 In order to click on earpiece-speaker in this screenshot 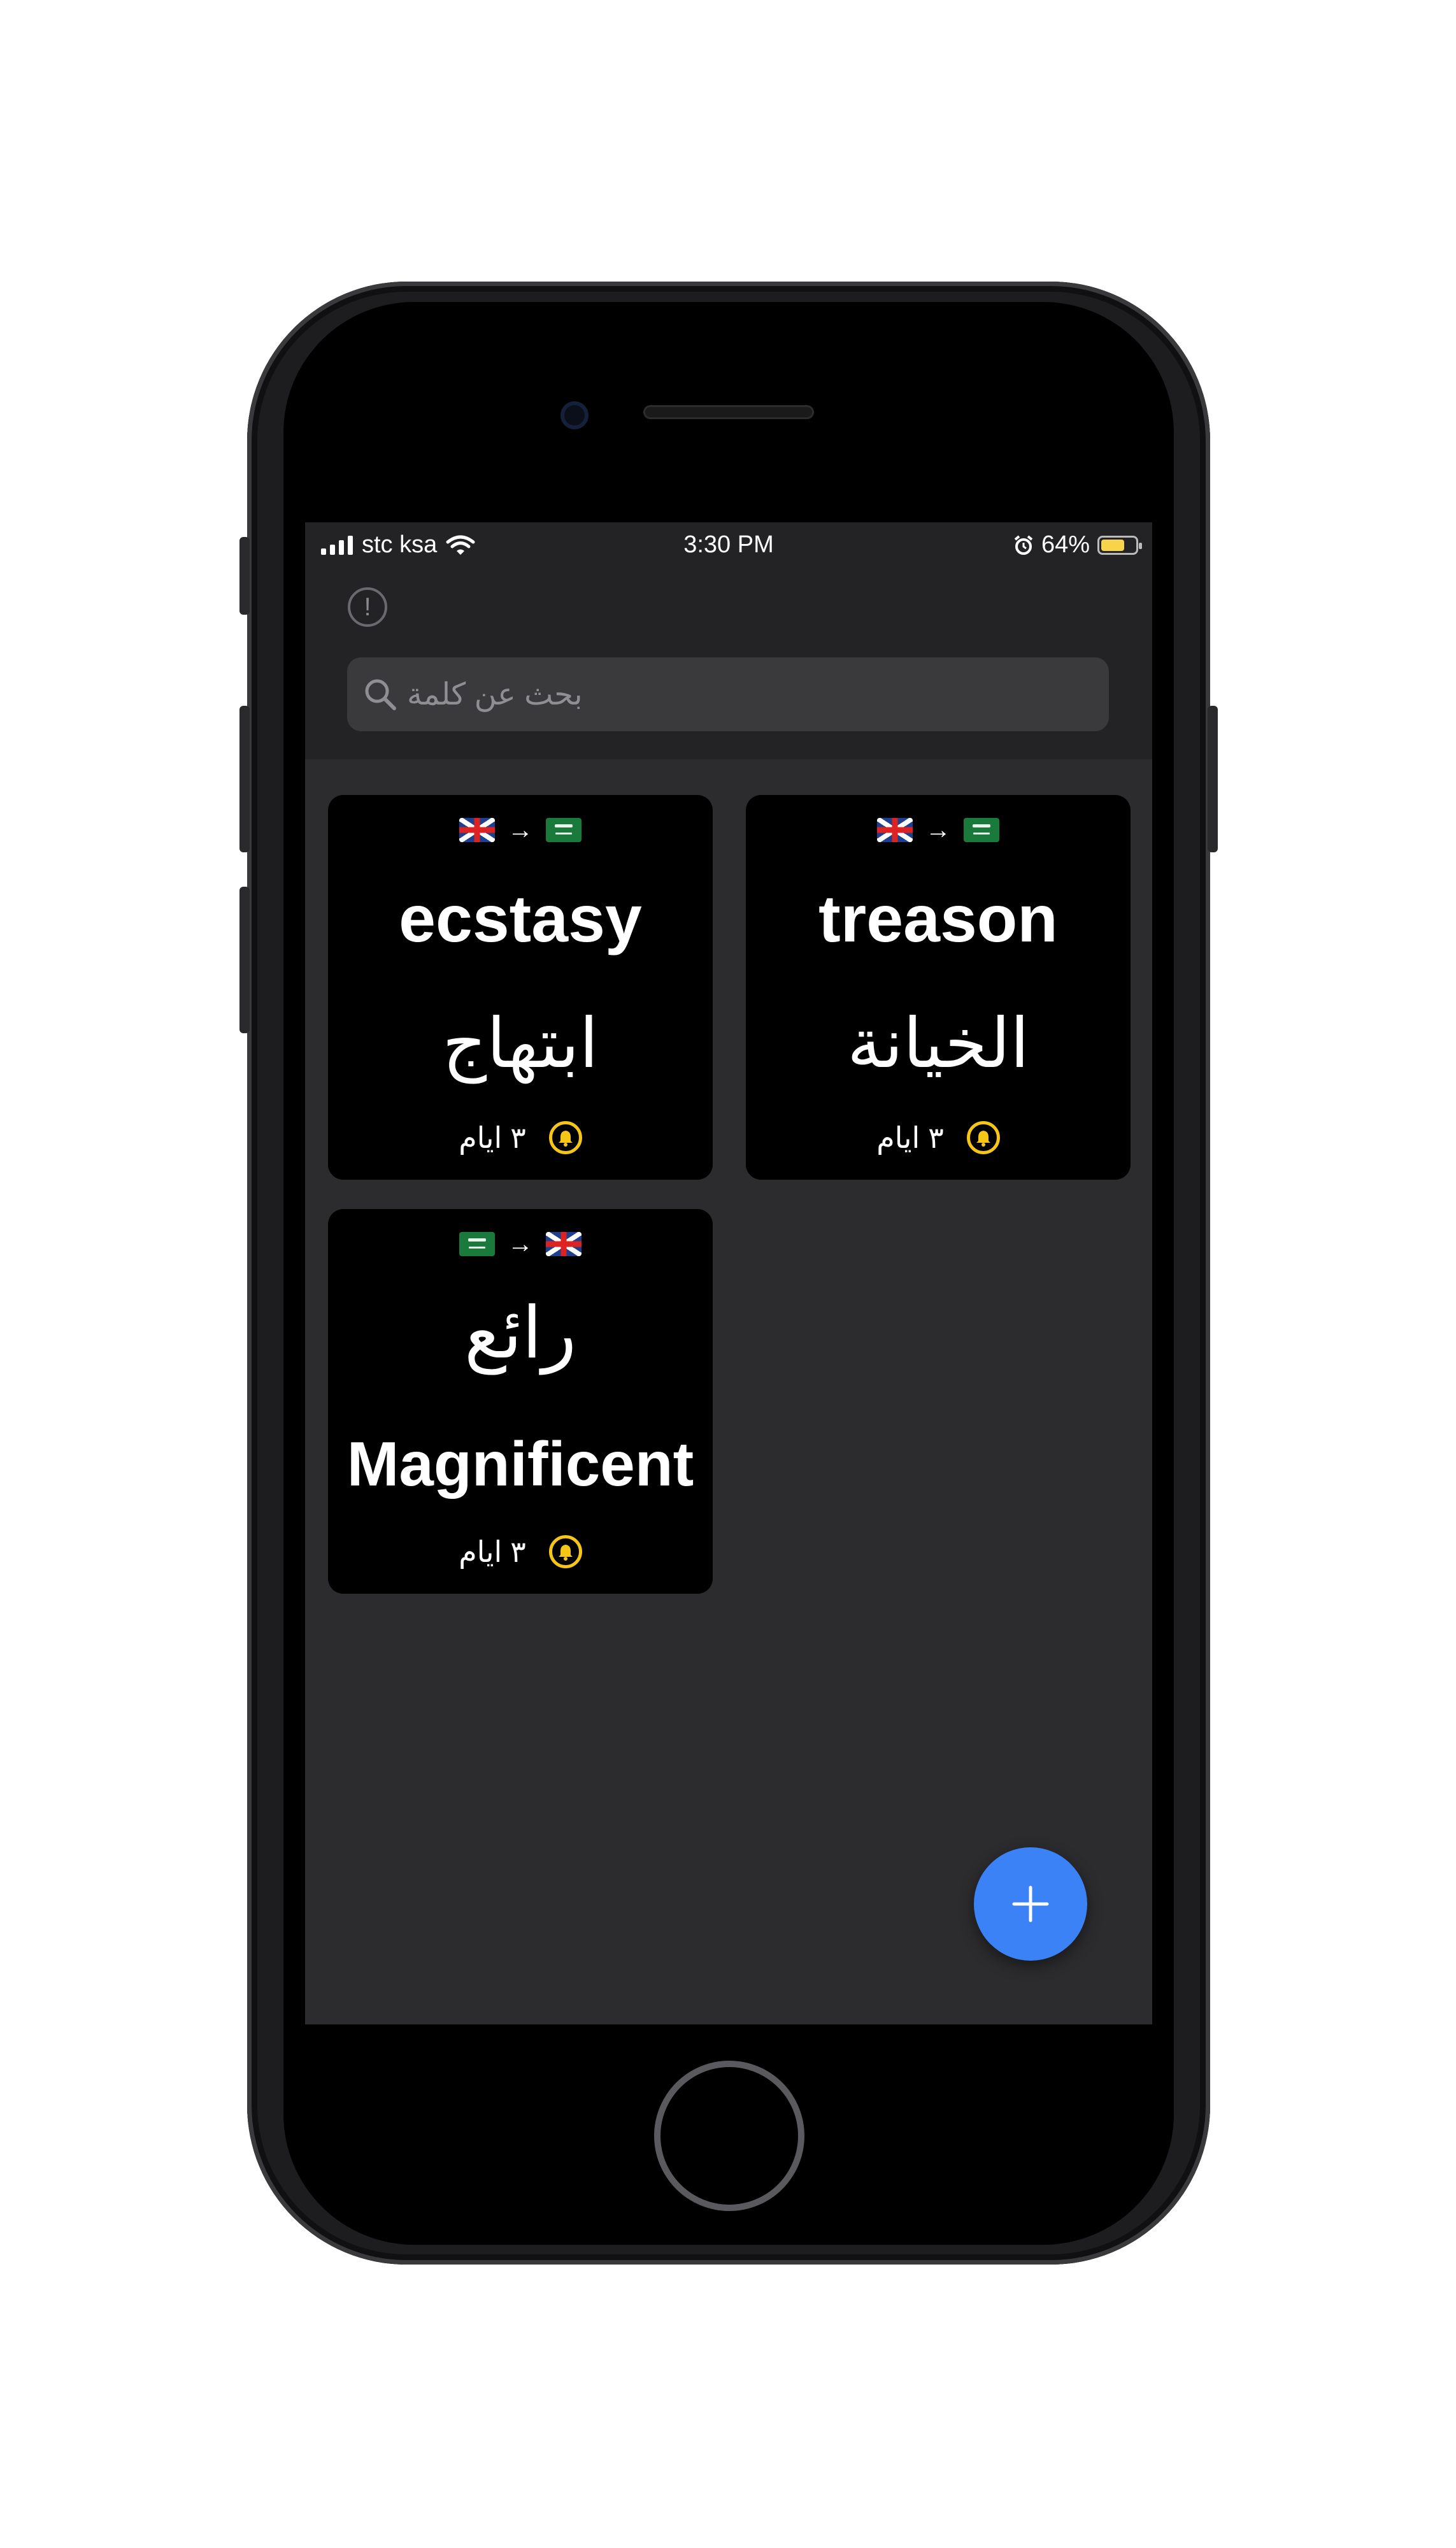, I will do `click(728, 412)`.